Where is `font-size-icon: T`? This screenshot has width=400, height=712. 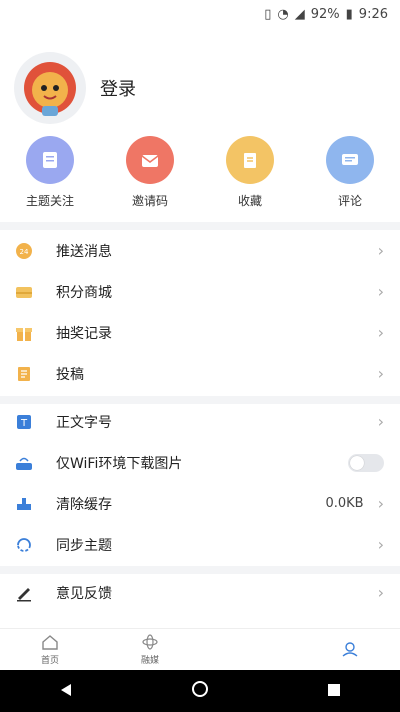
font-size-icon: T is located at coordinates (24, 422).